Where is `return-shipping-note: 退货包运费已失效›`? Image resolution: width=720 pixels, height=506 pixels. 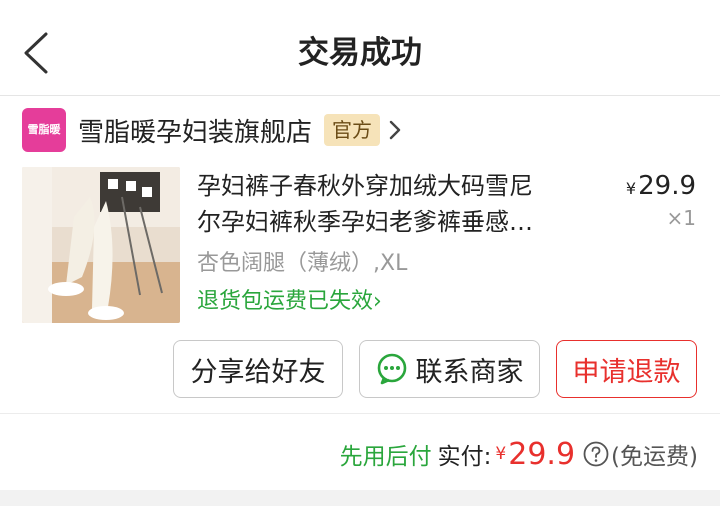 return-shipping-note: 退货包运费已失效› is located at coordinates (289, 302).